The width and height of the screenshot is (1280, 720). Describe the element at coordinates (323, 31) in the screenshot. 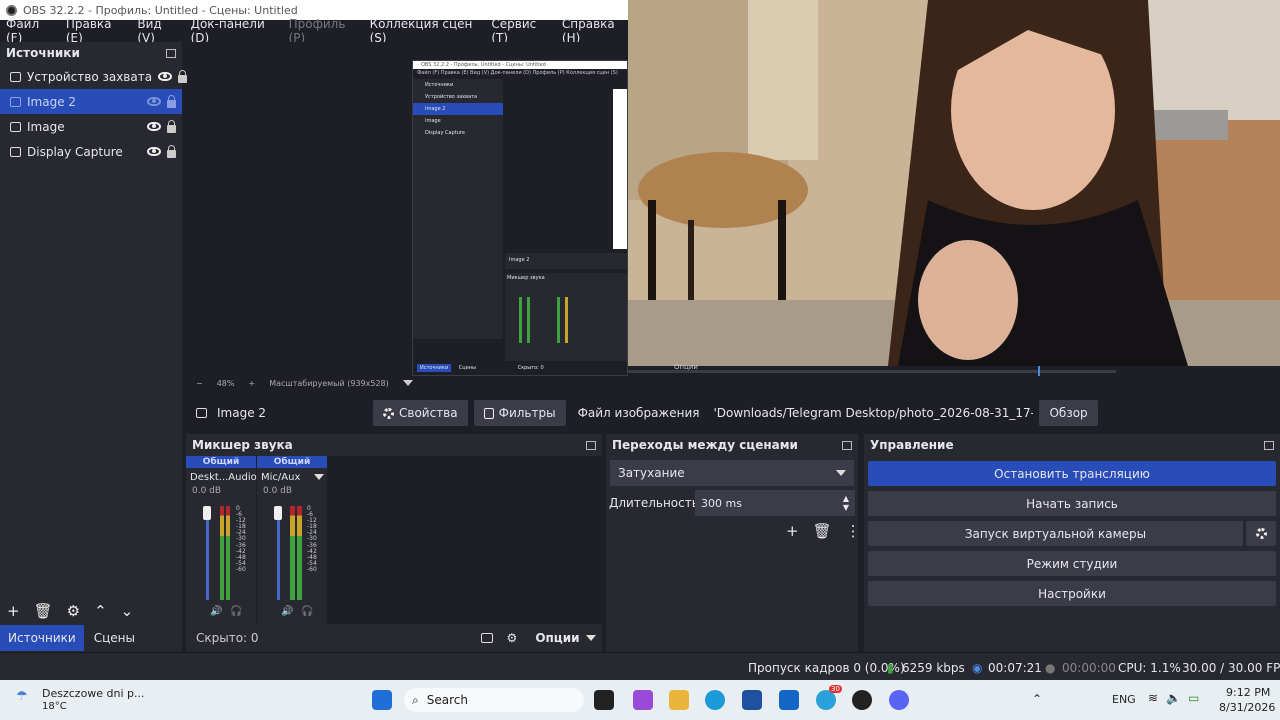

I see `menu-profile: Профиль (P)` at that location.